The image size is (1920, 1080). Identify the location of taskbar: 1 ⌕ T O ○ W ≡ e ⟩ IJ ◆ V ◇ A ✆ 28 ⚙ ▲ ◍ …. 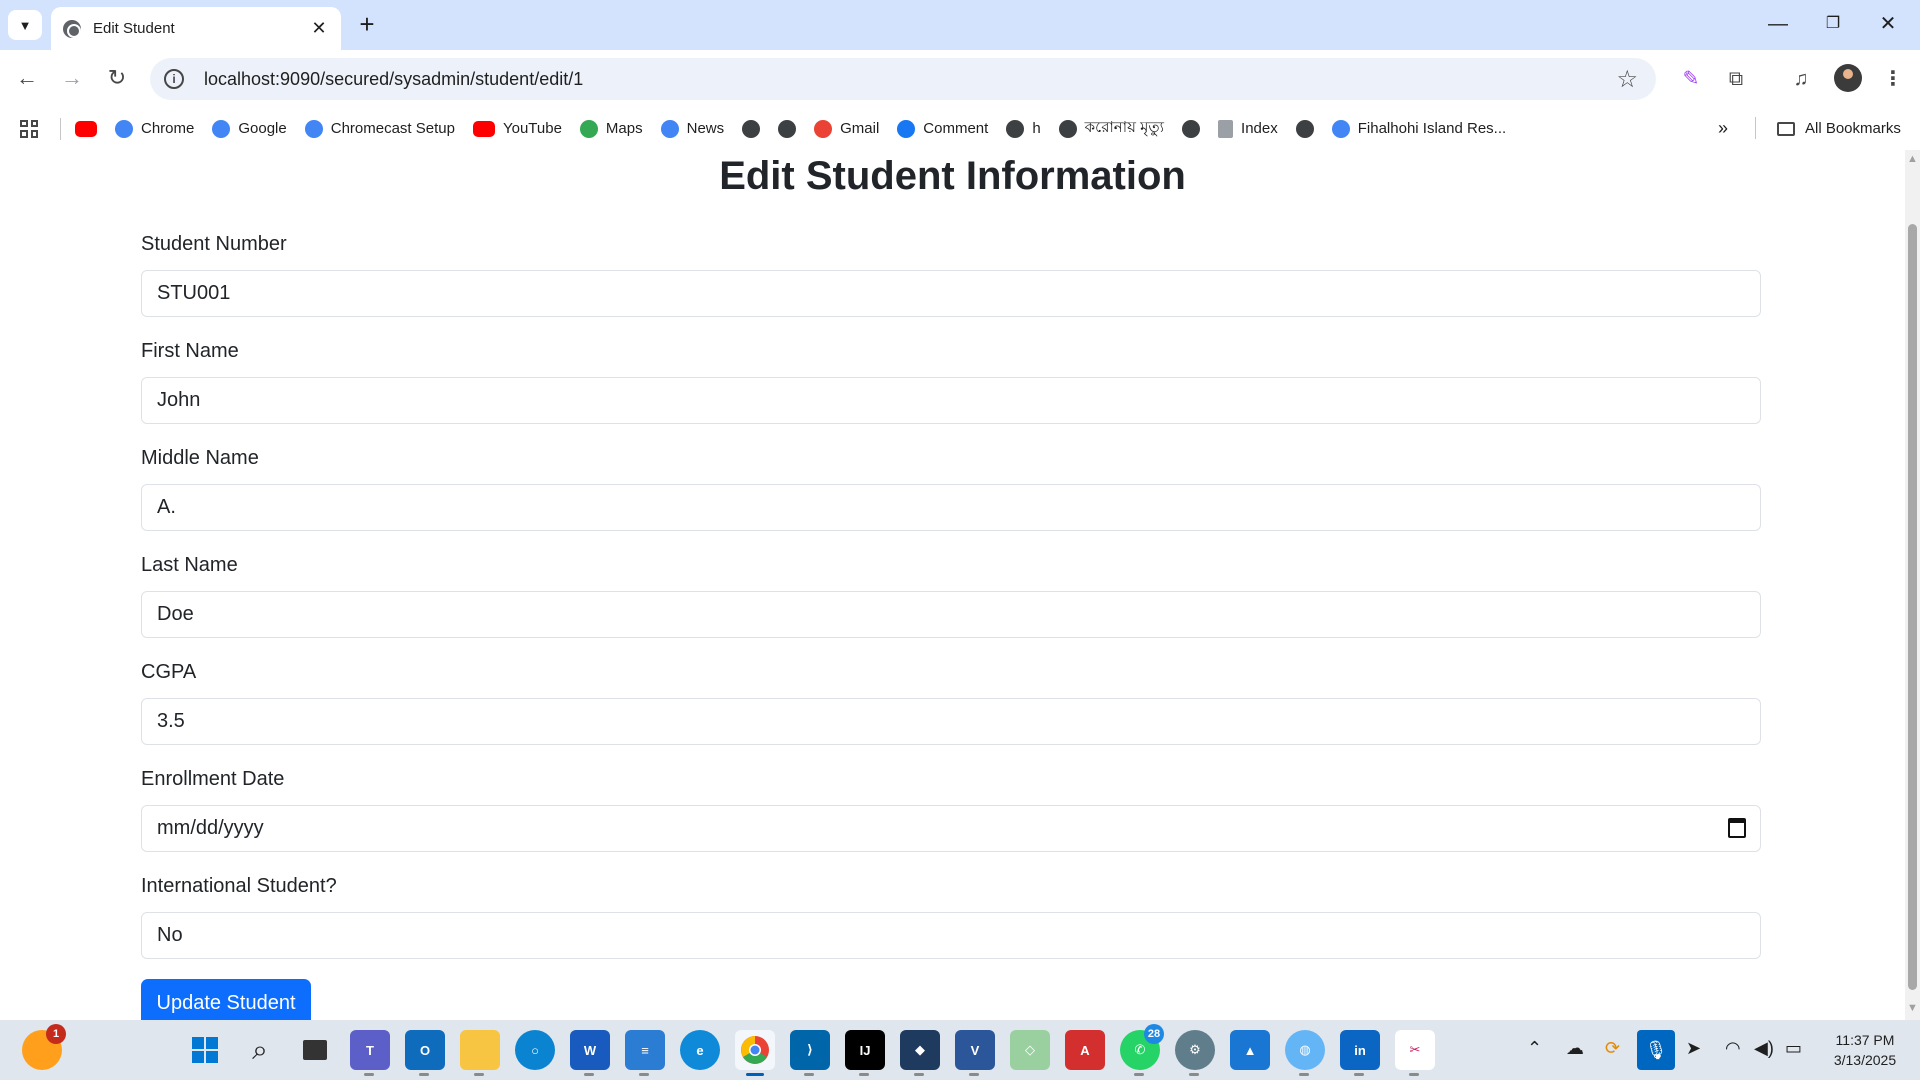
(960, 1050).